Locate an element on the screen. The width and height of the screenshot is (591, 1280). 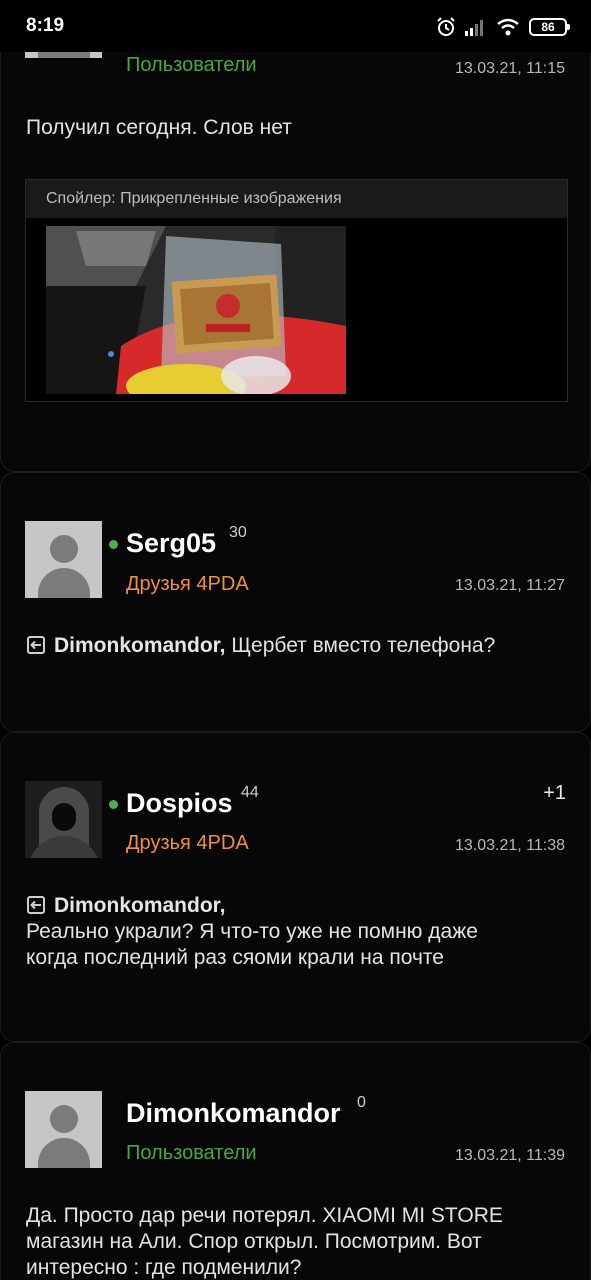
status-icons: 86 is located at coordinates (503, 27).